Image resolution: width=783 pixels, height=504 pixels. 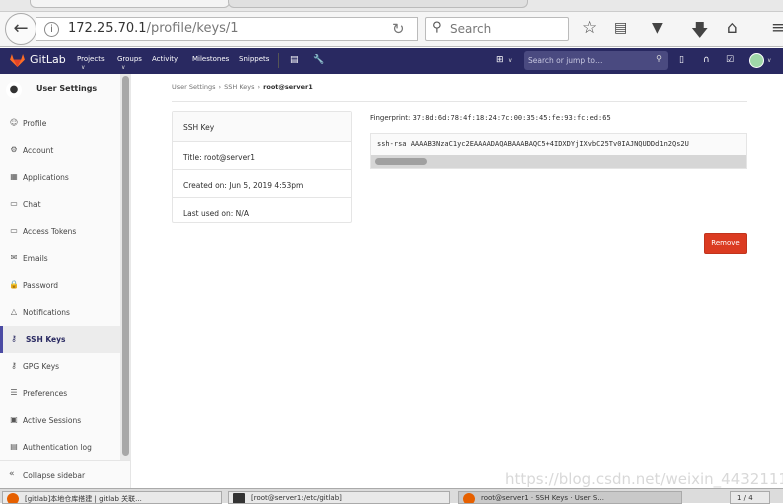 What do you see at coordinates (706, 60) in the screenshot?
I see `merge-request-icon: ∩` at bounding box center [706, 60].